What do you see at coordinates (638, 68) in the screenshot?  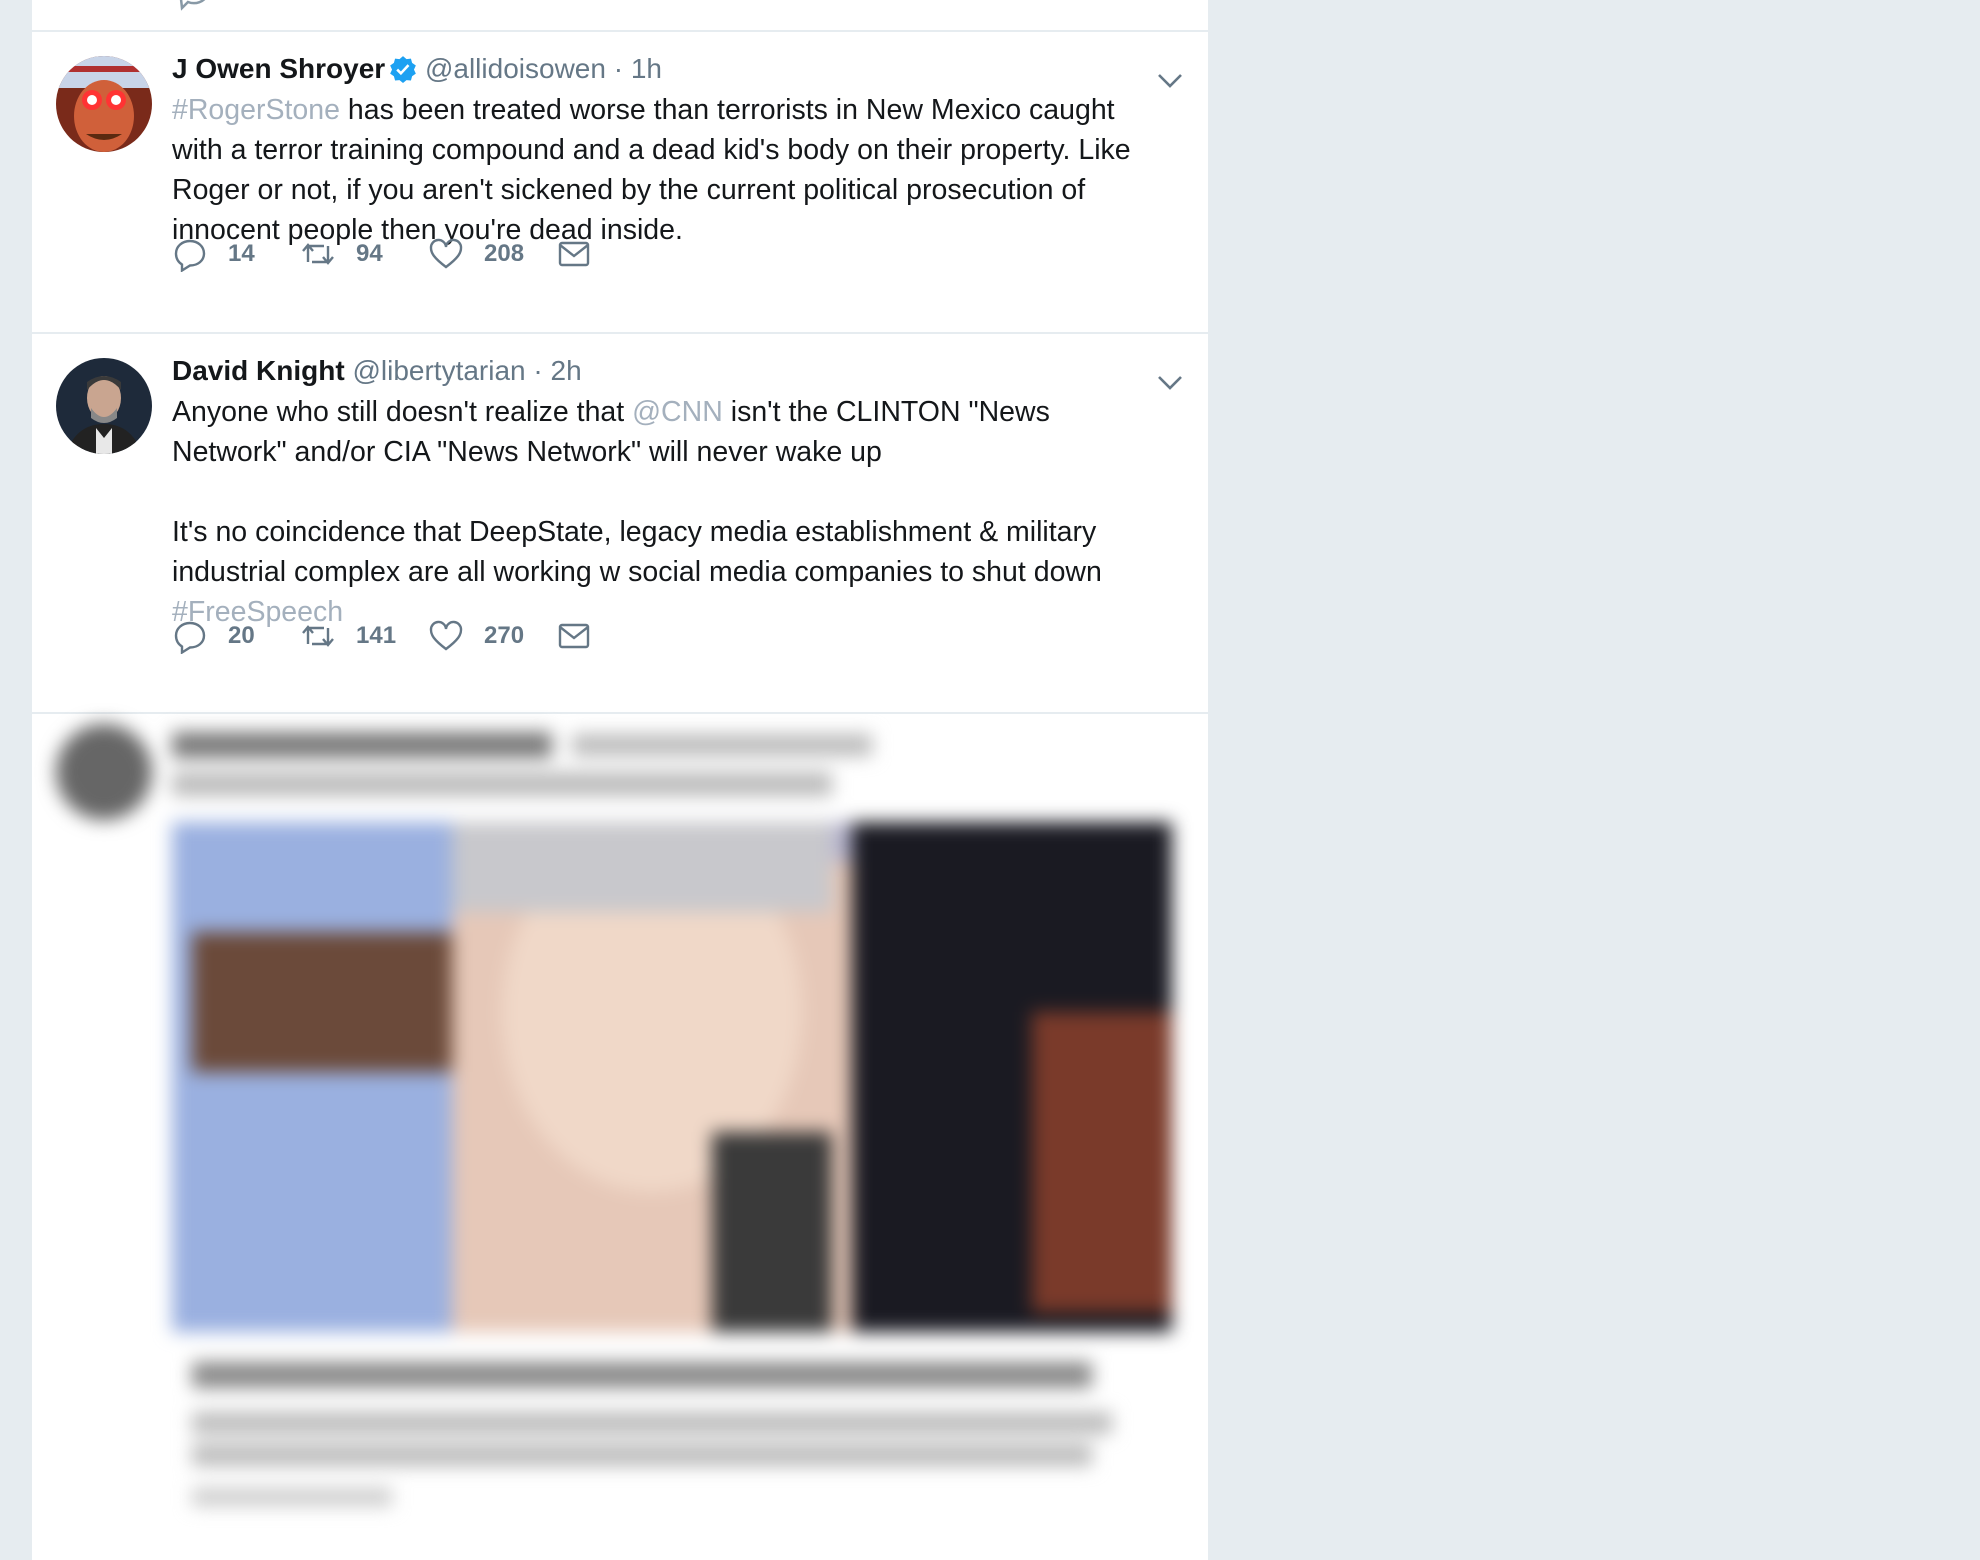 I see `timestamp: · 1h` at bounding box center [638, 68].